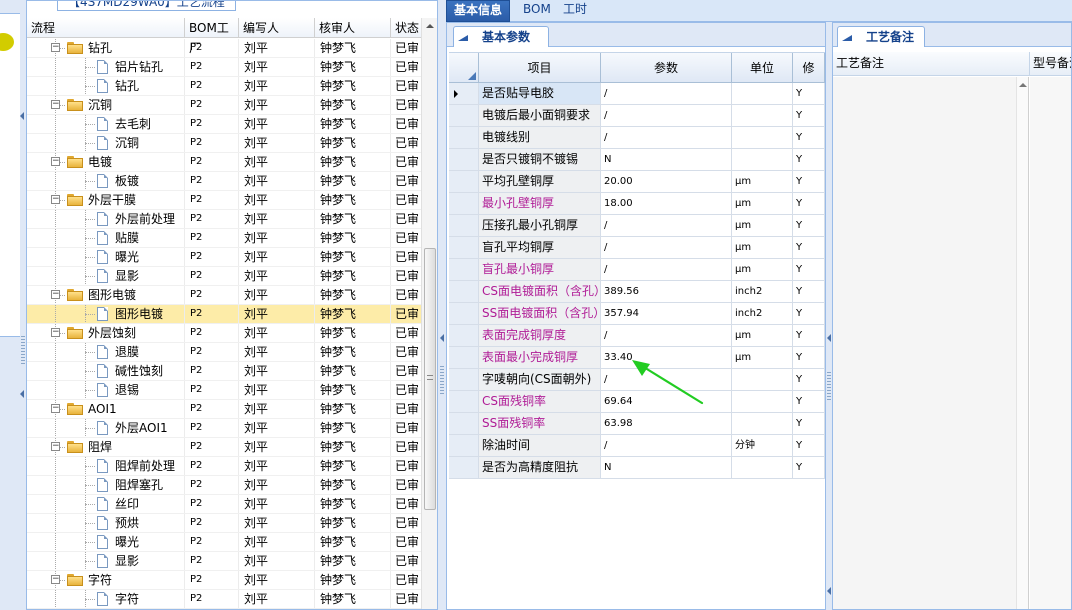  Describe the element at coordinates (225, 143) in the screenshot. I see `tree-row: 沉铜 P2 刘平 钟梦飞 已审` at that location.